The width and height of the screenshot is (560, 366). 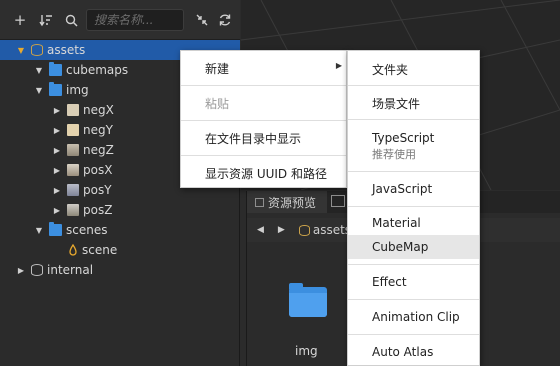 What do you see at coordinates (20, 20) in the screenshot?
I see `plus-icon: +` at bounding box center [20, 20].